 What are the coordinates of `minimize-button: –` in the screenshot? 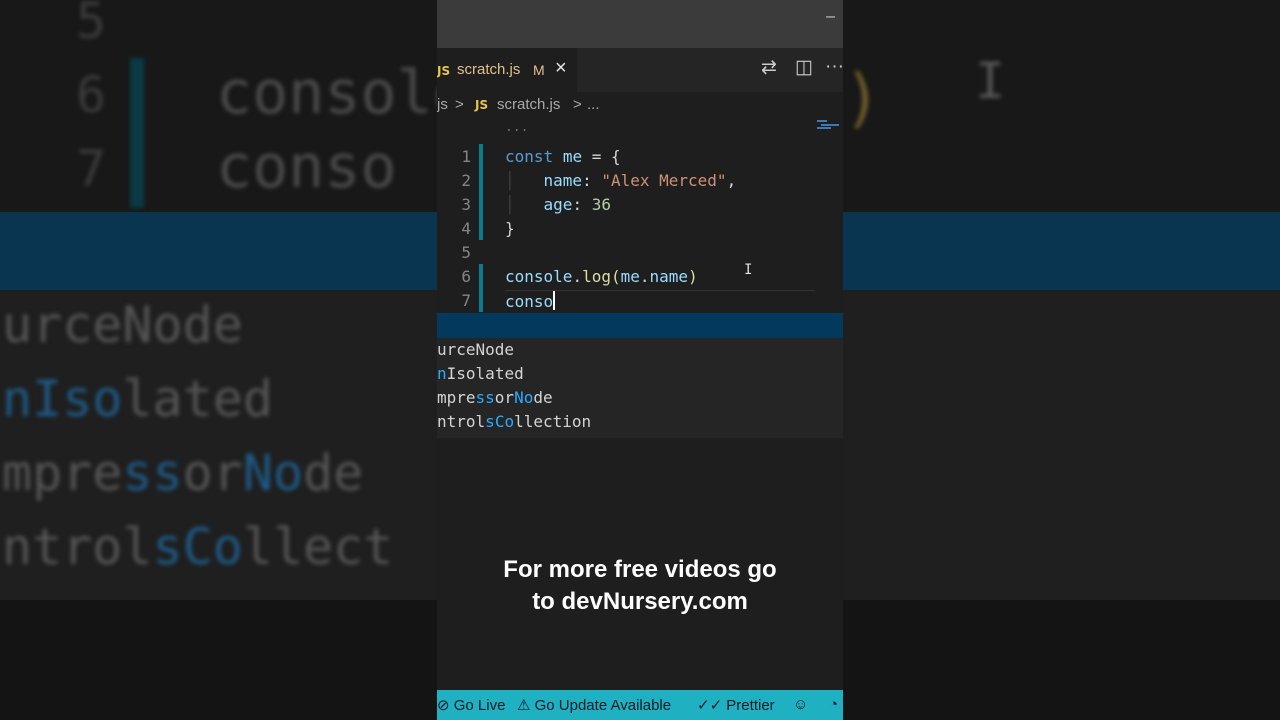 It's located at (830, 17).